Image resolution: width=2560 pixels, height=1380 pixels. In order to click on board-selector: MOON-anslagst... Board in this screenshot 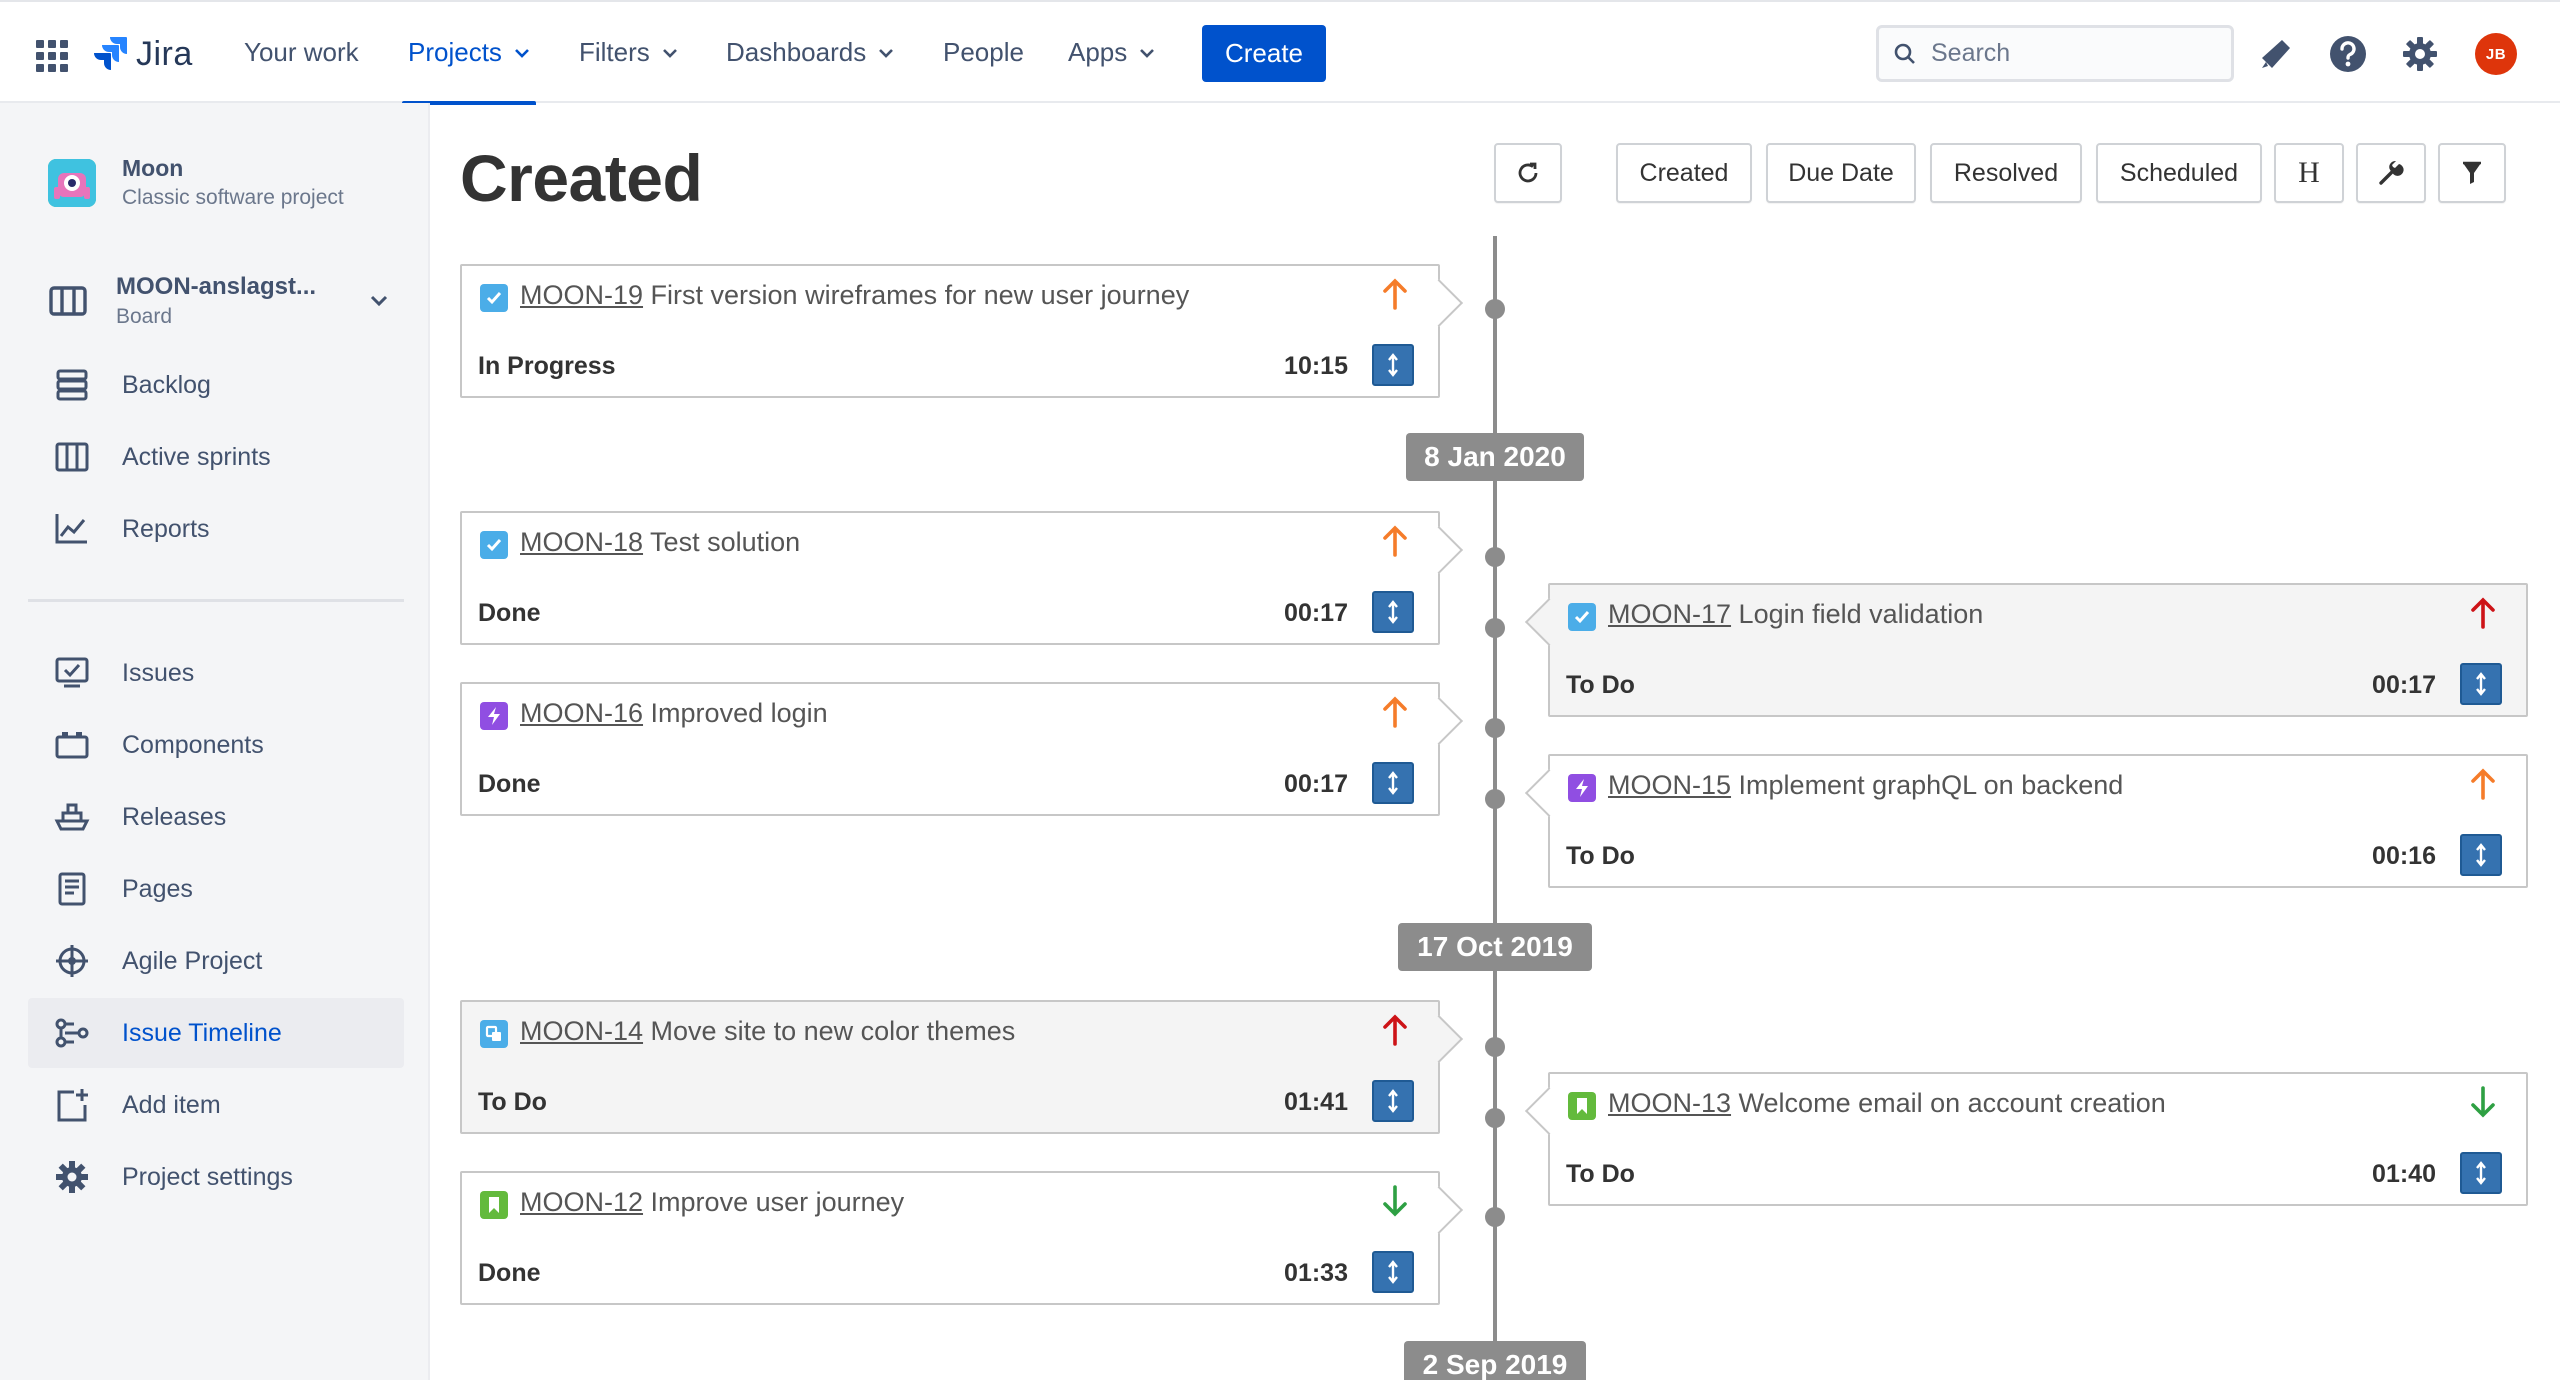, I will do `click(218, 301)`.